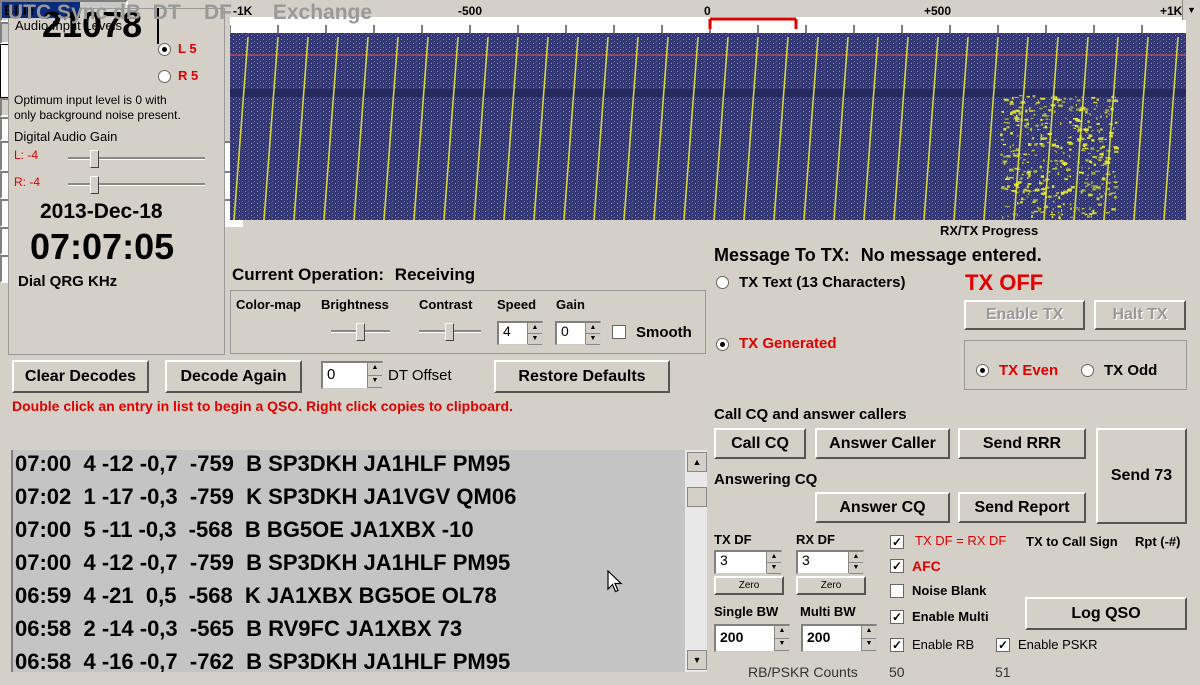 Image resolution: width=1200 pixels, height=685 pixels. I want to click on multi-bw-spin-buttons: ▲ ▼, so click(868, 638).